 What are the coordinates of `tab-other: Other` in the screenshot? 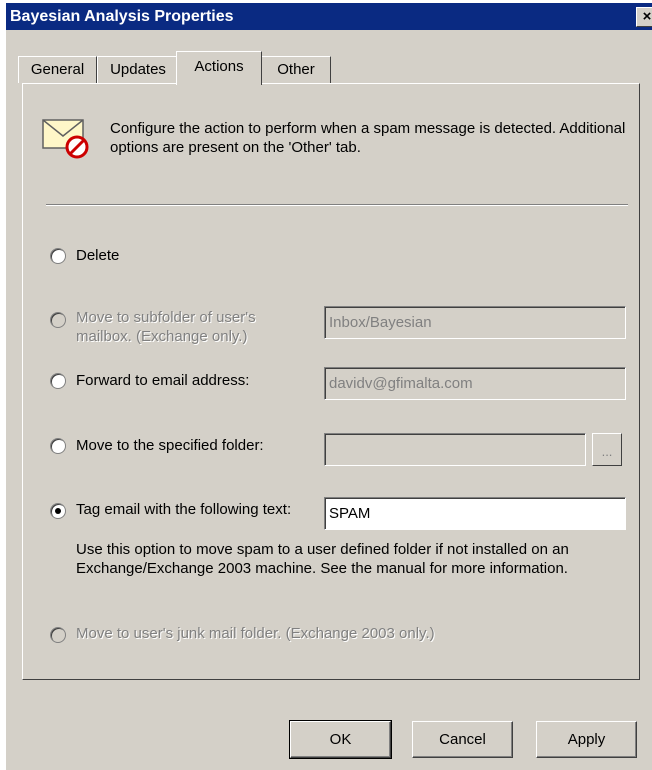 It's located at (296, 69).